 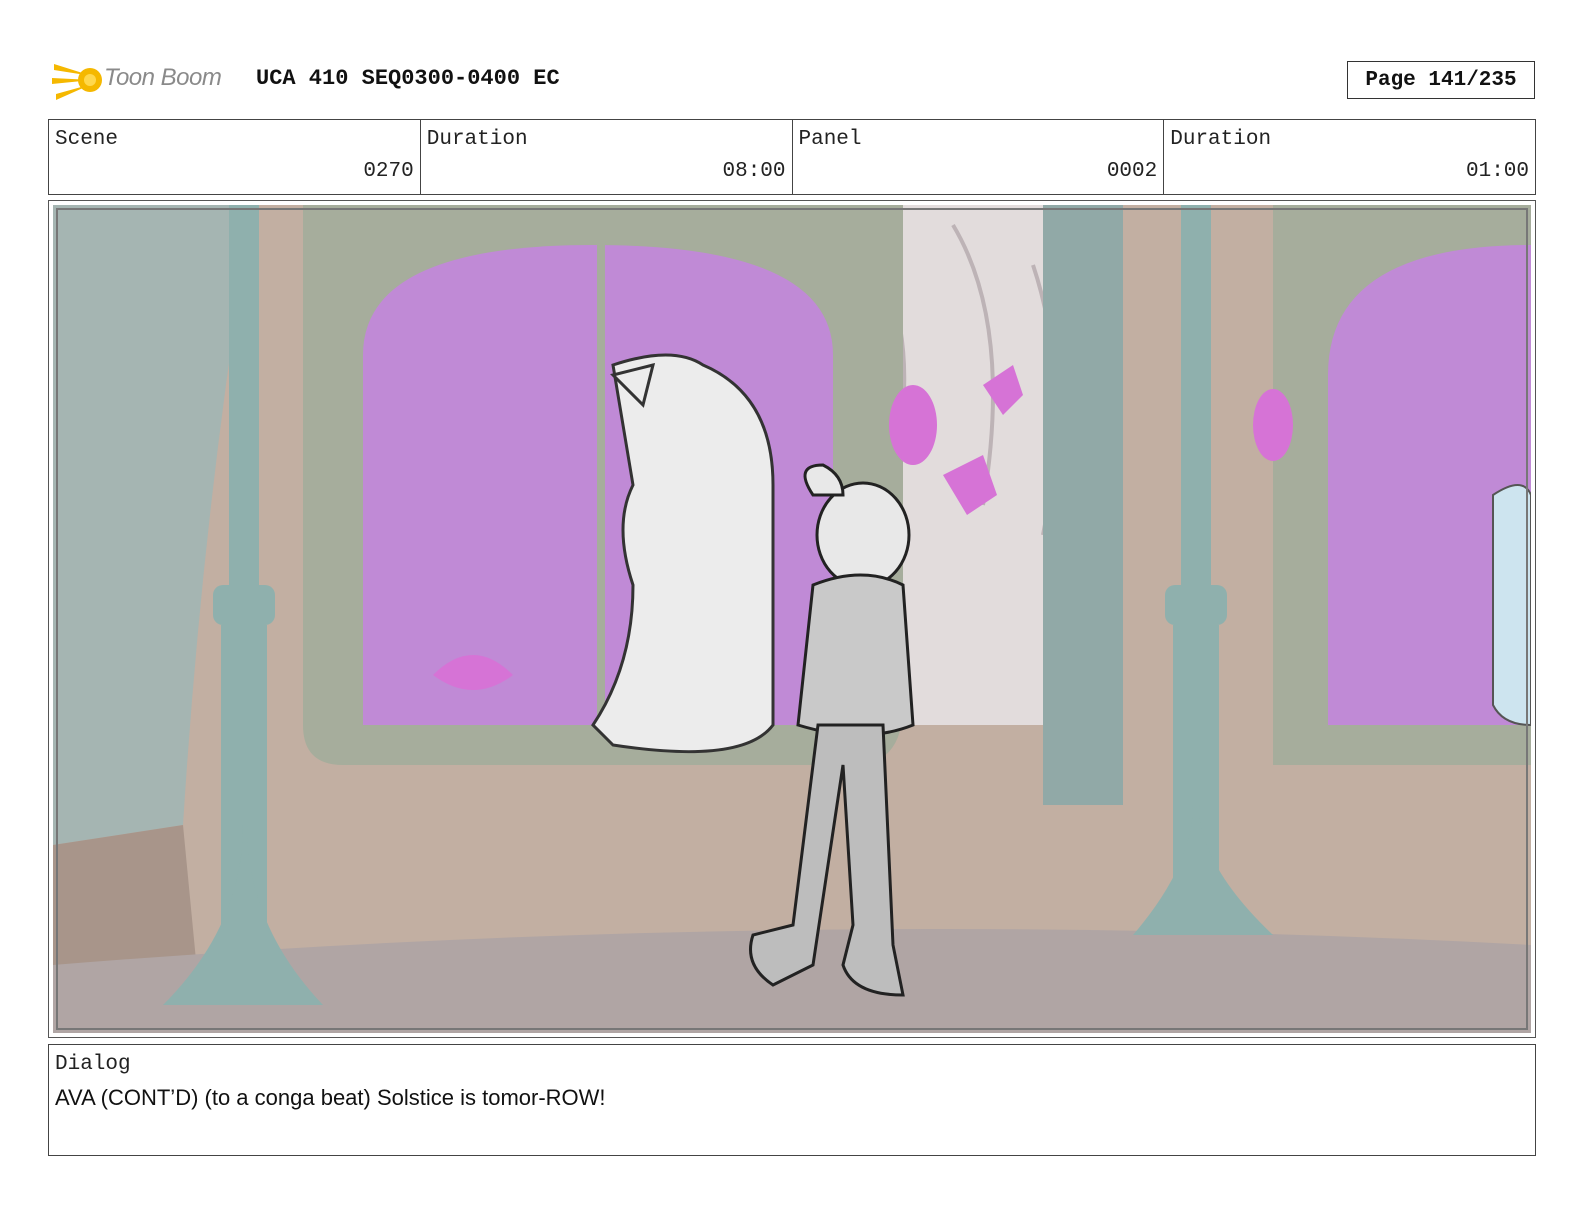 What do you see at coordinates (1497, 171) in the screenshot?
I see `panel-duration-value: 01:00` at bounding box center [1497, 171].